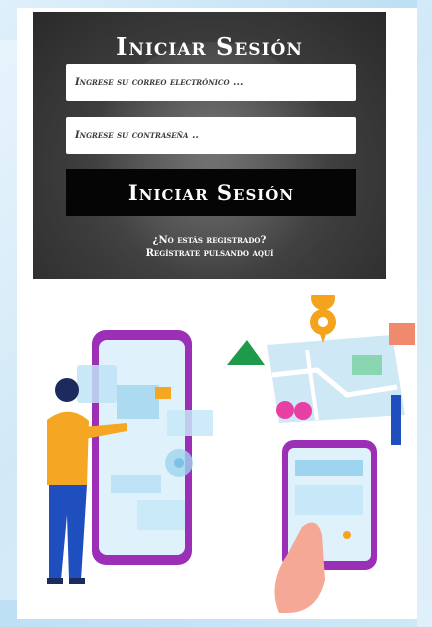 Image resolution: width=432 pixels, height=627 pixels. I want to click on register-question: ¿No estás registrado?, so click(209, 240).